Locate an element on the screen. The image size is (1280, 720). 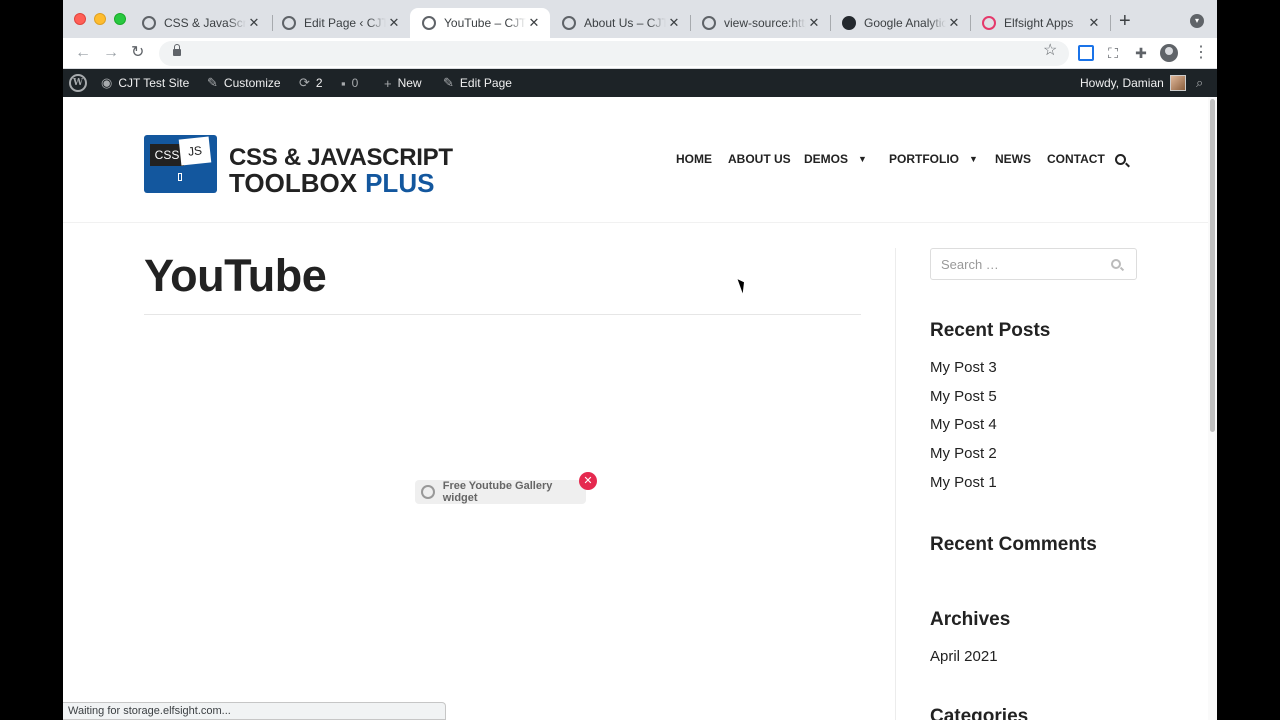
site-name-label: CJT Test Site is located at coordinates (154, 83).